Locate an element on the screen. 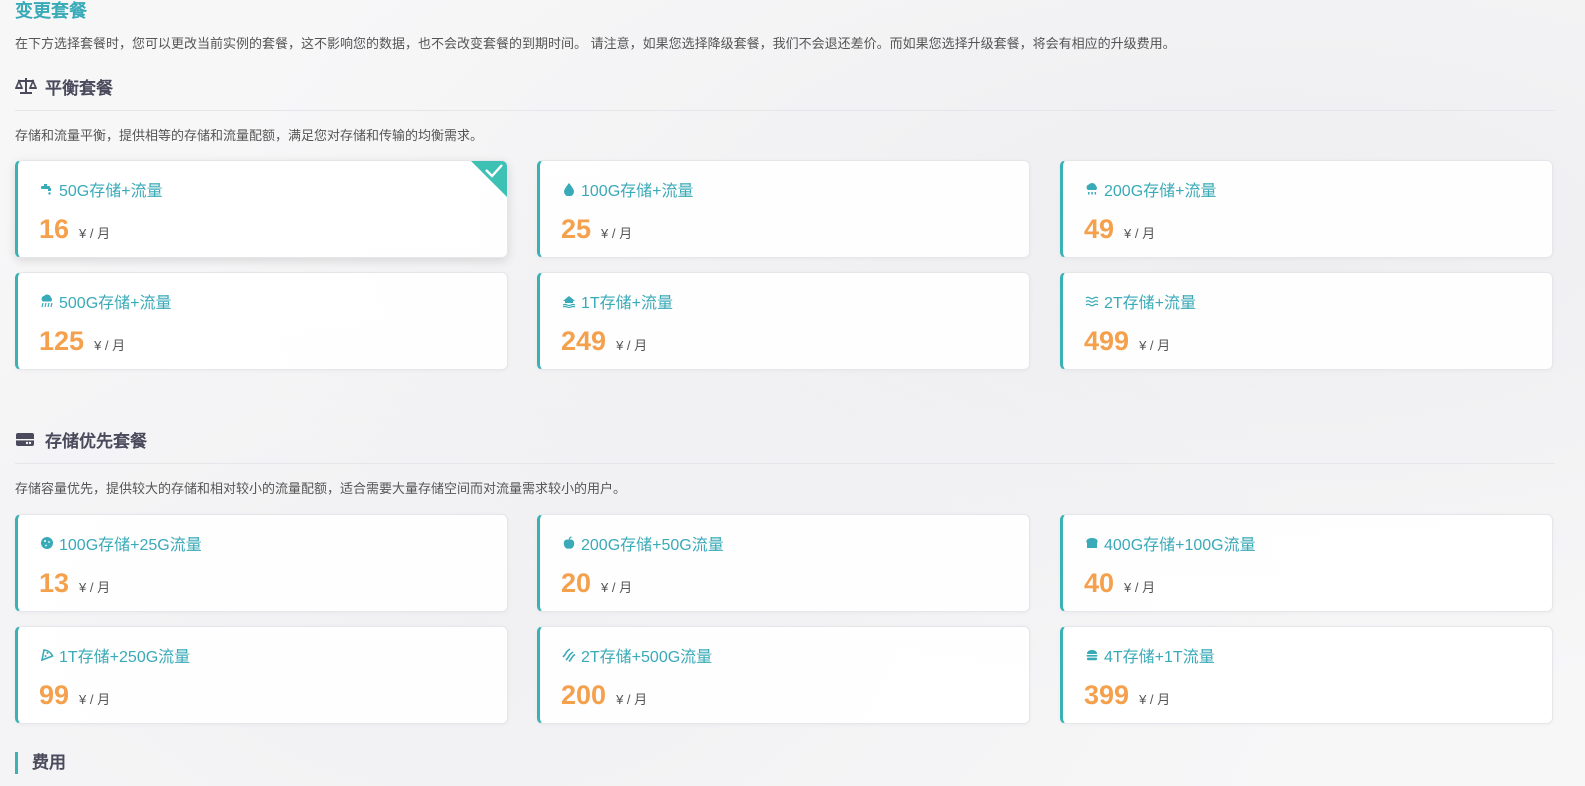 This screenshot has height=786, width=1585. plan-price: 125 is located at coordinates (62, 341).